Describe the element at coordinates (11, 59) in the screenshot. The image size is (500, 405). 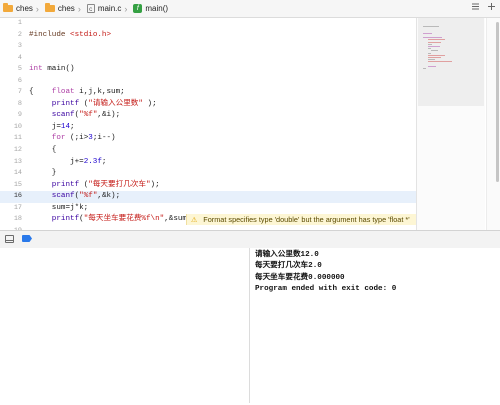
I see `line-number: 4` at that location.